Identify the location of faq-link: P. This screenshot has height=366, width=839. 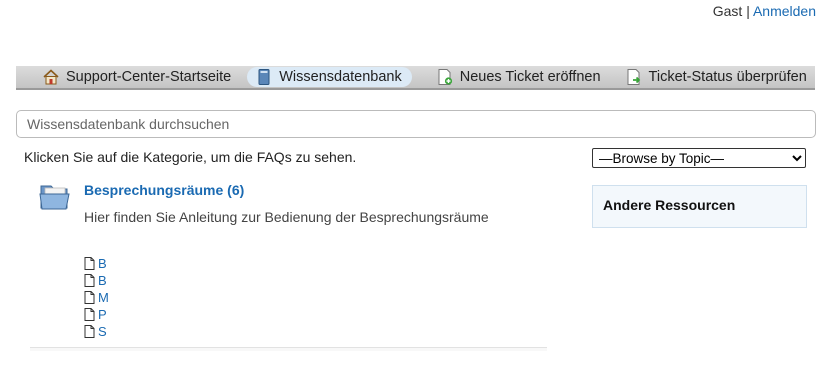
(102, 314).